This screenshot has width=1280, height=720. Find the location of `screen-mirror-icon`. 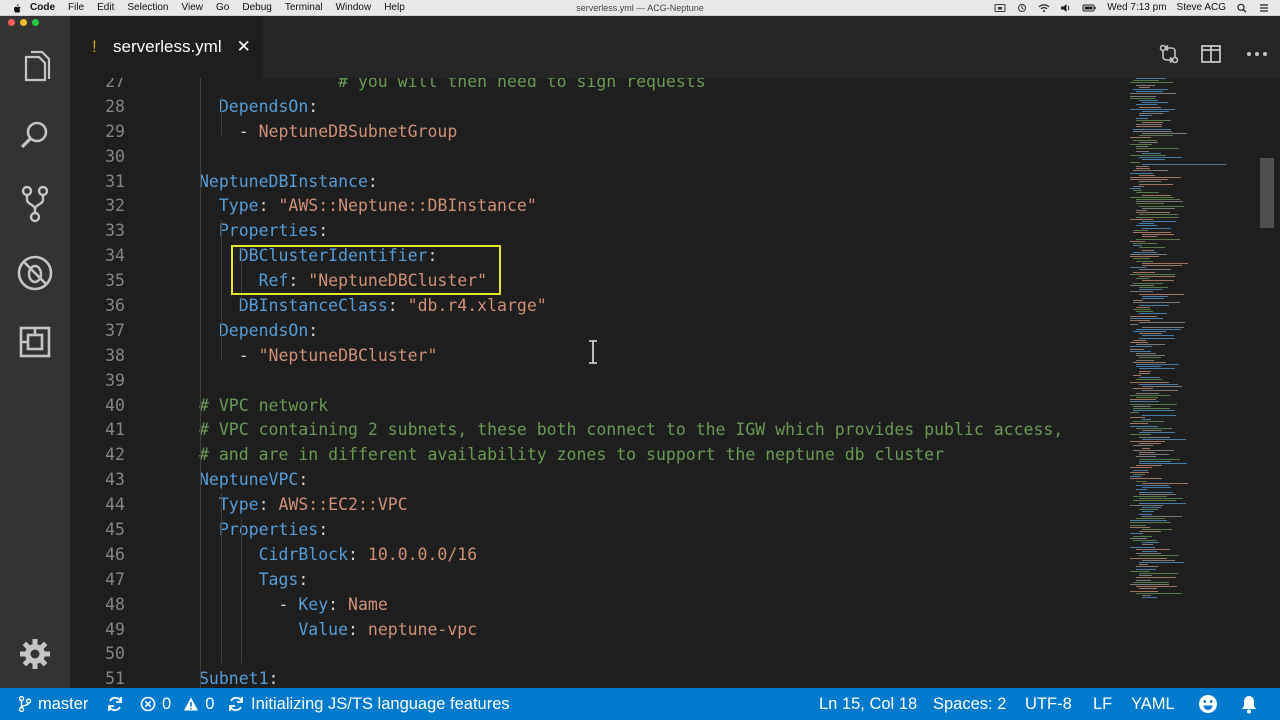

screen-mirror-icon is located at coordinates (1000, 8).